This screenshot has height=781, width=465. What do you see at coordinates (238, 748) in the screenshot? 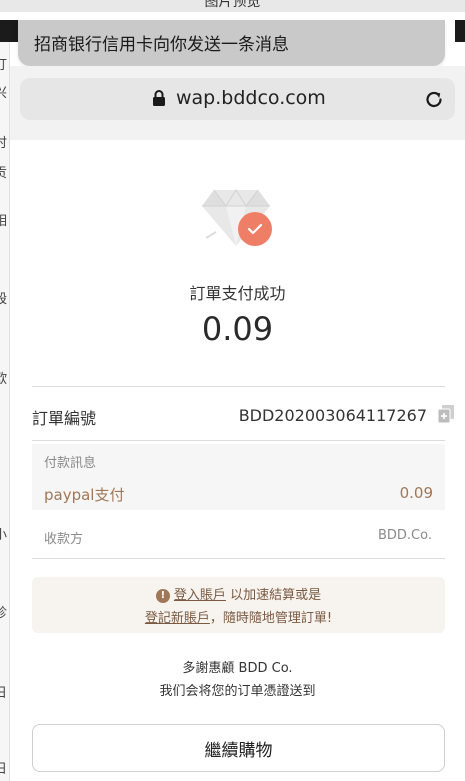
I see `continue-shopping-button: 繼續購物` at bounding box center [238, 748].